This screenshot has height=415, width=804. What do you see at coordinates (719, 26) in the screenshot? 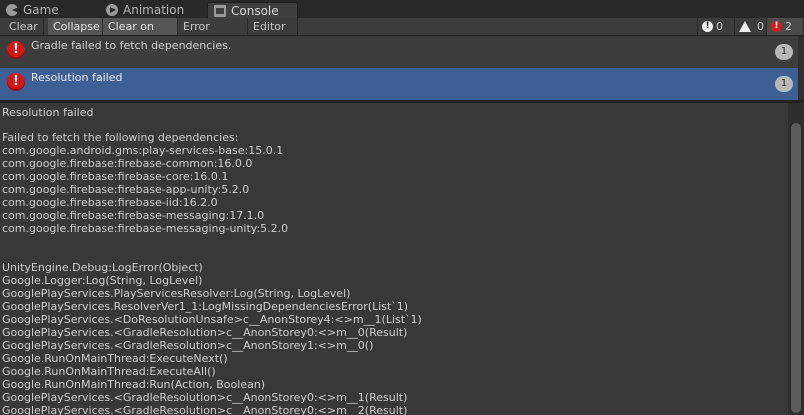
I see `info-count: 0` at bounding box center [719, 26].